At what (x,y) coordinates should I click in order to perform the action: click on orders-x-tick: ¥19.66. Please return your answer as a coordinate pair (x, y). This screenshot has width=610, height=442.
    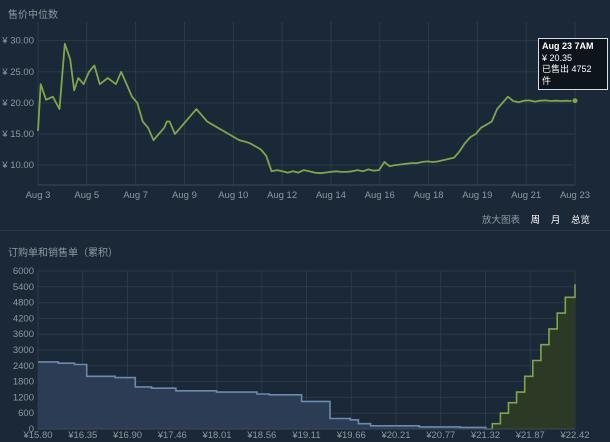
    Looking at the image, I should click on (351, 435).